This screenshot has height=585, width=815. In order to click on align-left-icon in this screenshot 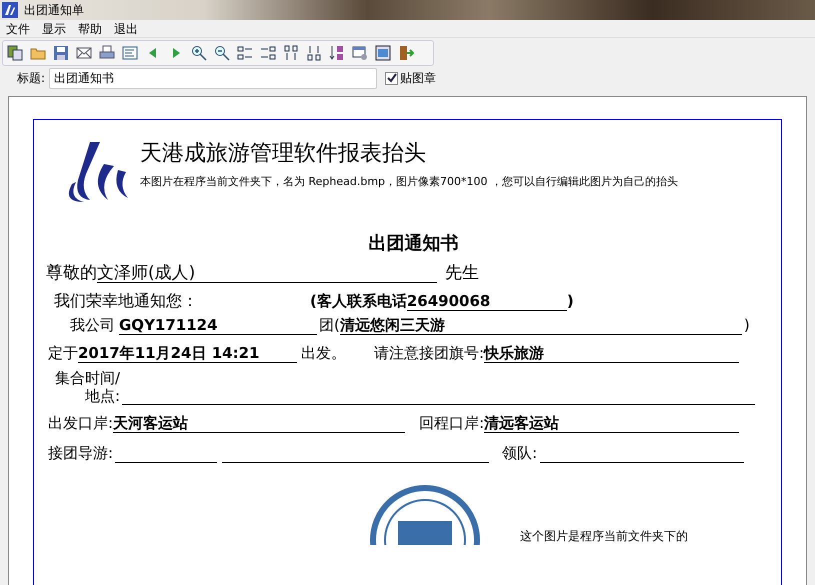, I will do `click(245, 53)`.